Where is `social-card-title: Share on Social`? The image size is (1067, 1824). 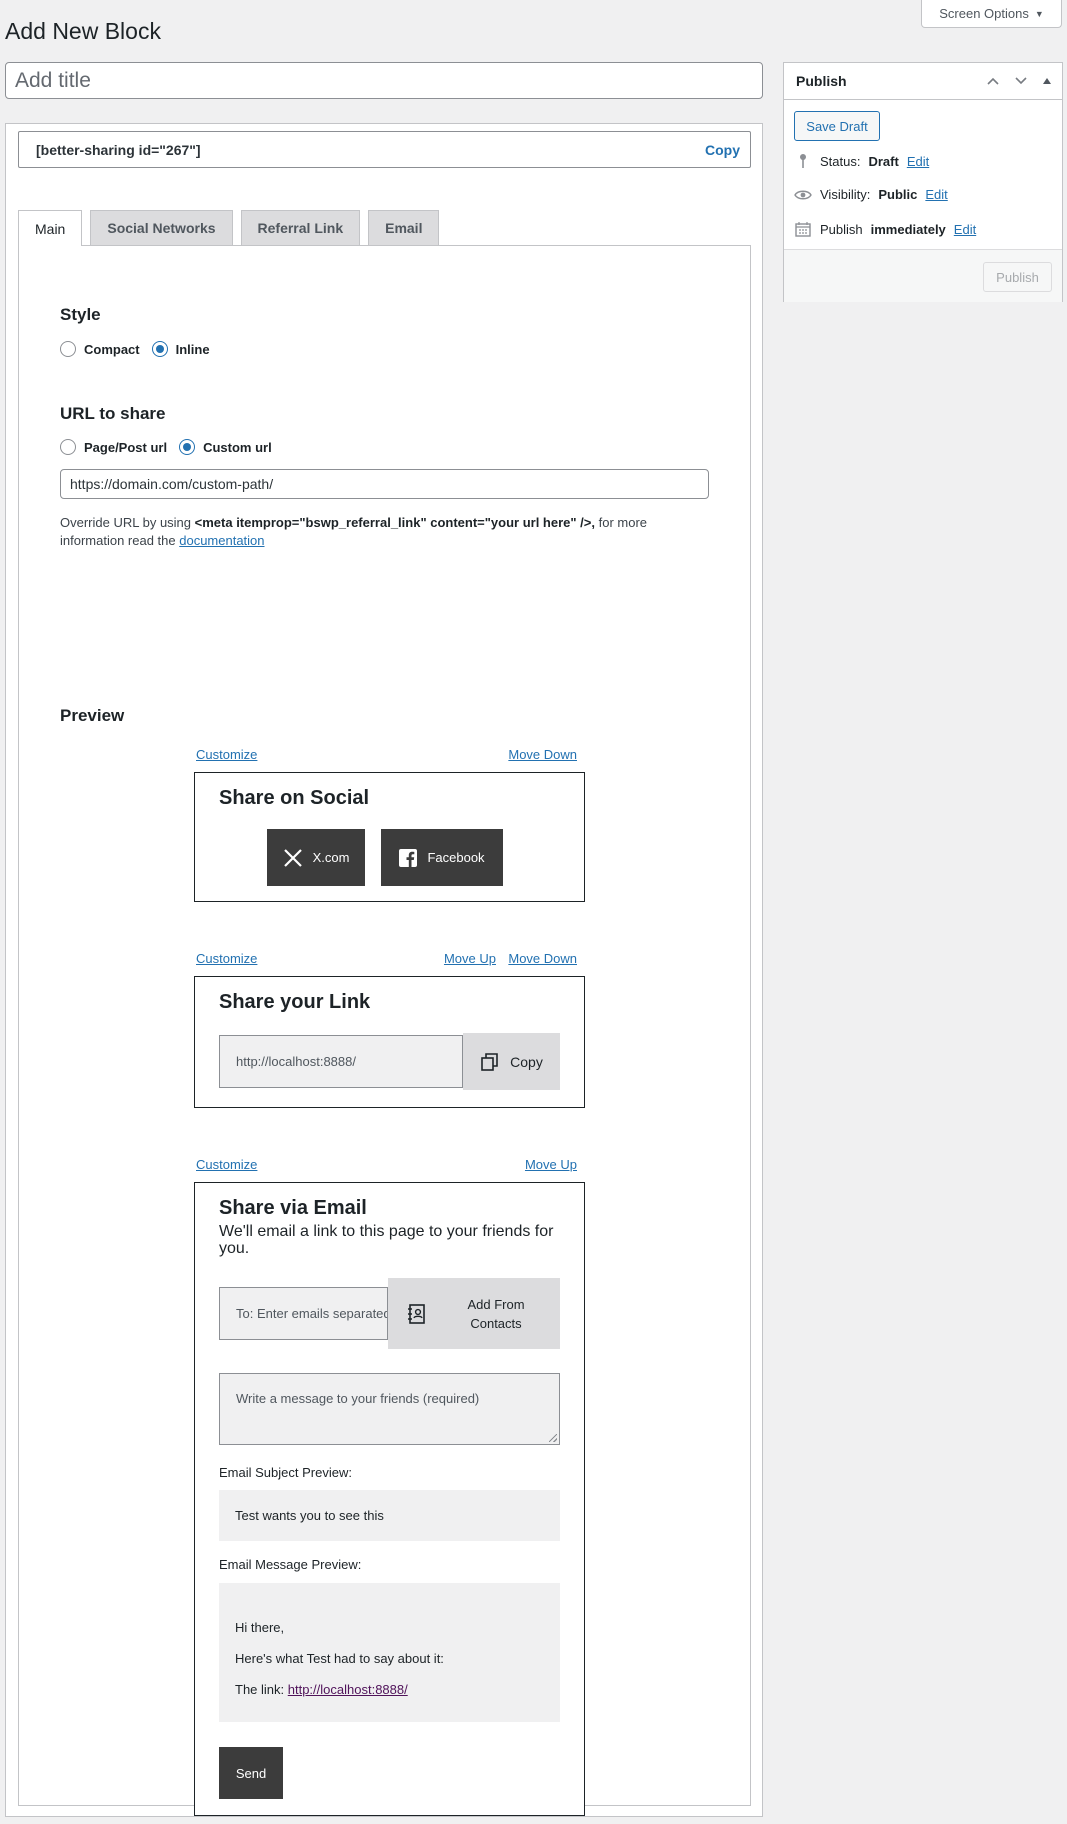 social-card-title: Share on Social is located at coordinates (294, 798).